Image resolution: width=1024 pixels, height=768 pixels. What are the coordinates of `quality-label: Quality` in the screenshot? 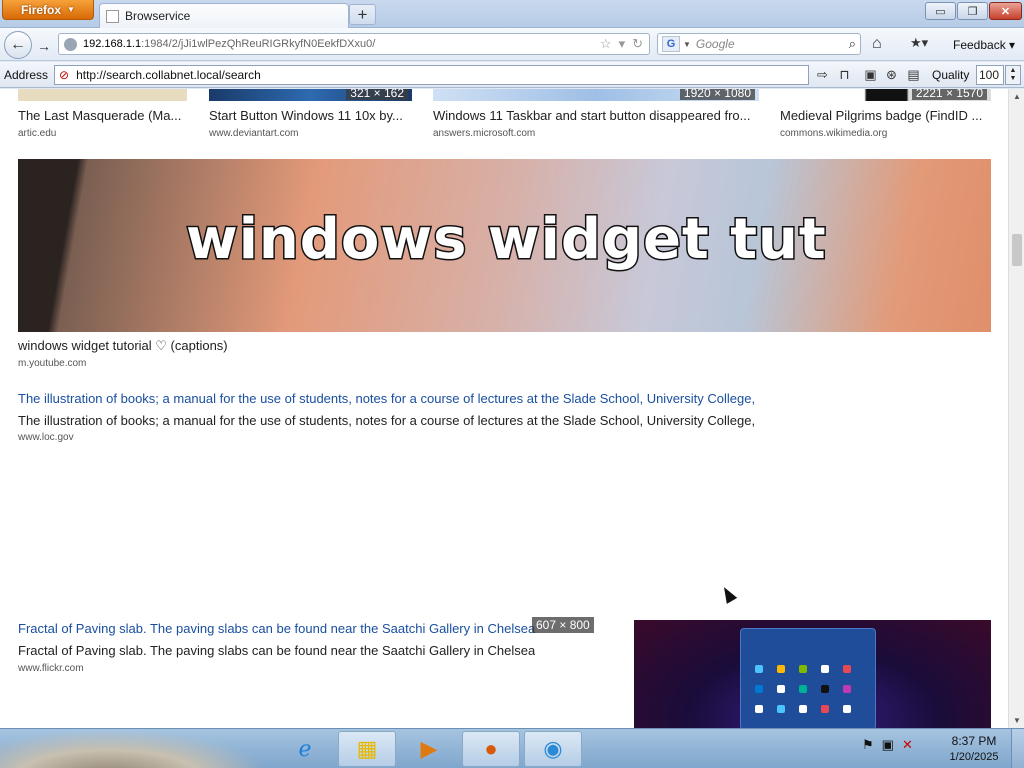 It's located at (951, 75).